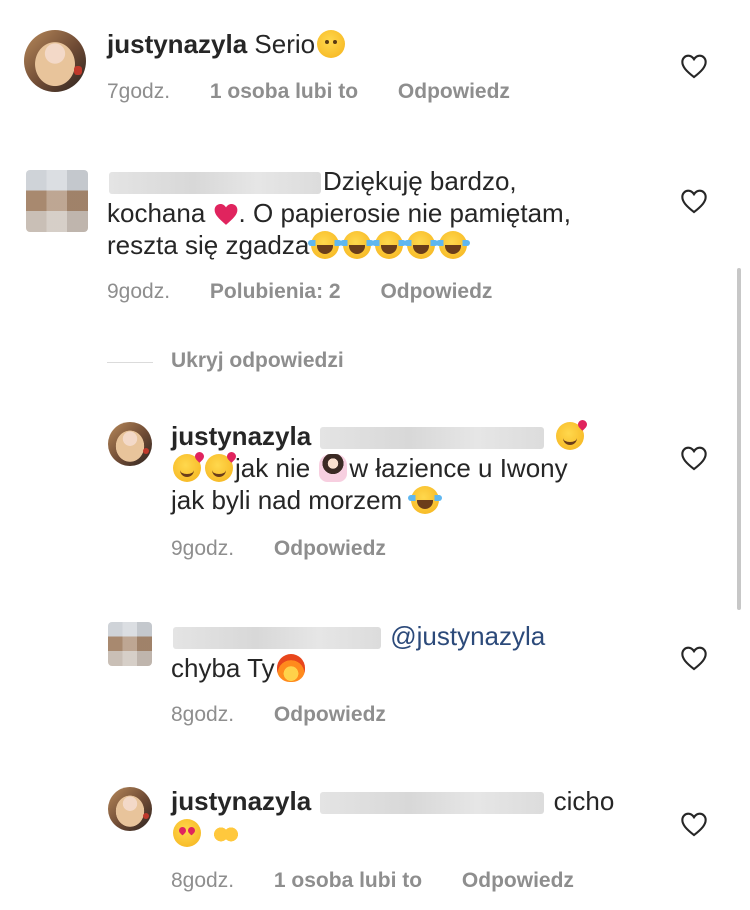  Describe the element at coordinates (285, 44) in the screenshot. I see `comment-text: Serio` at that location.